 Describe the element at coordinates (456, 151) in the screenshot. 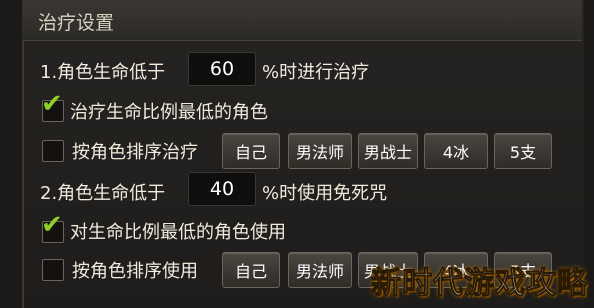

I see `heal-order-button-4: 4冰` at that location.